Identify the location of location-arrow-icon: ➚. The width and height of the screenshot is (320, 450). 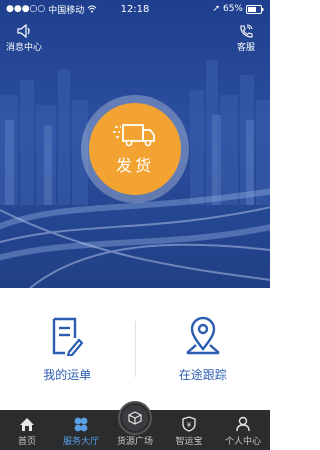
(216, 9).